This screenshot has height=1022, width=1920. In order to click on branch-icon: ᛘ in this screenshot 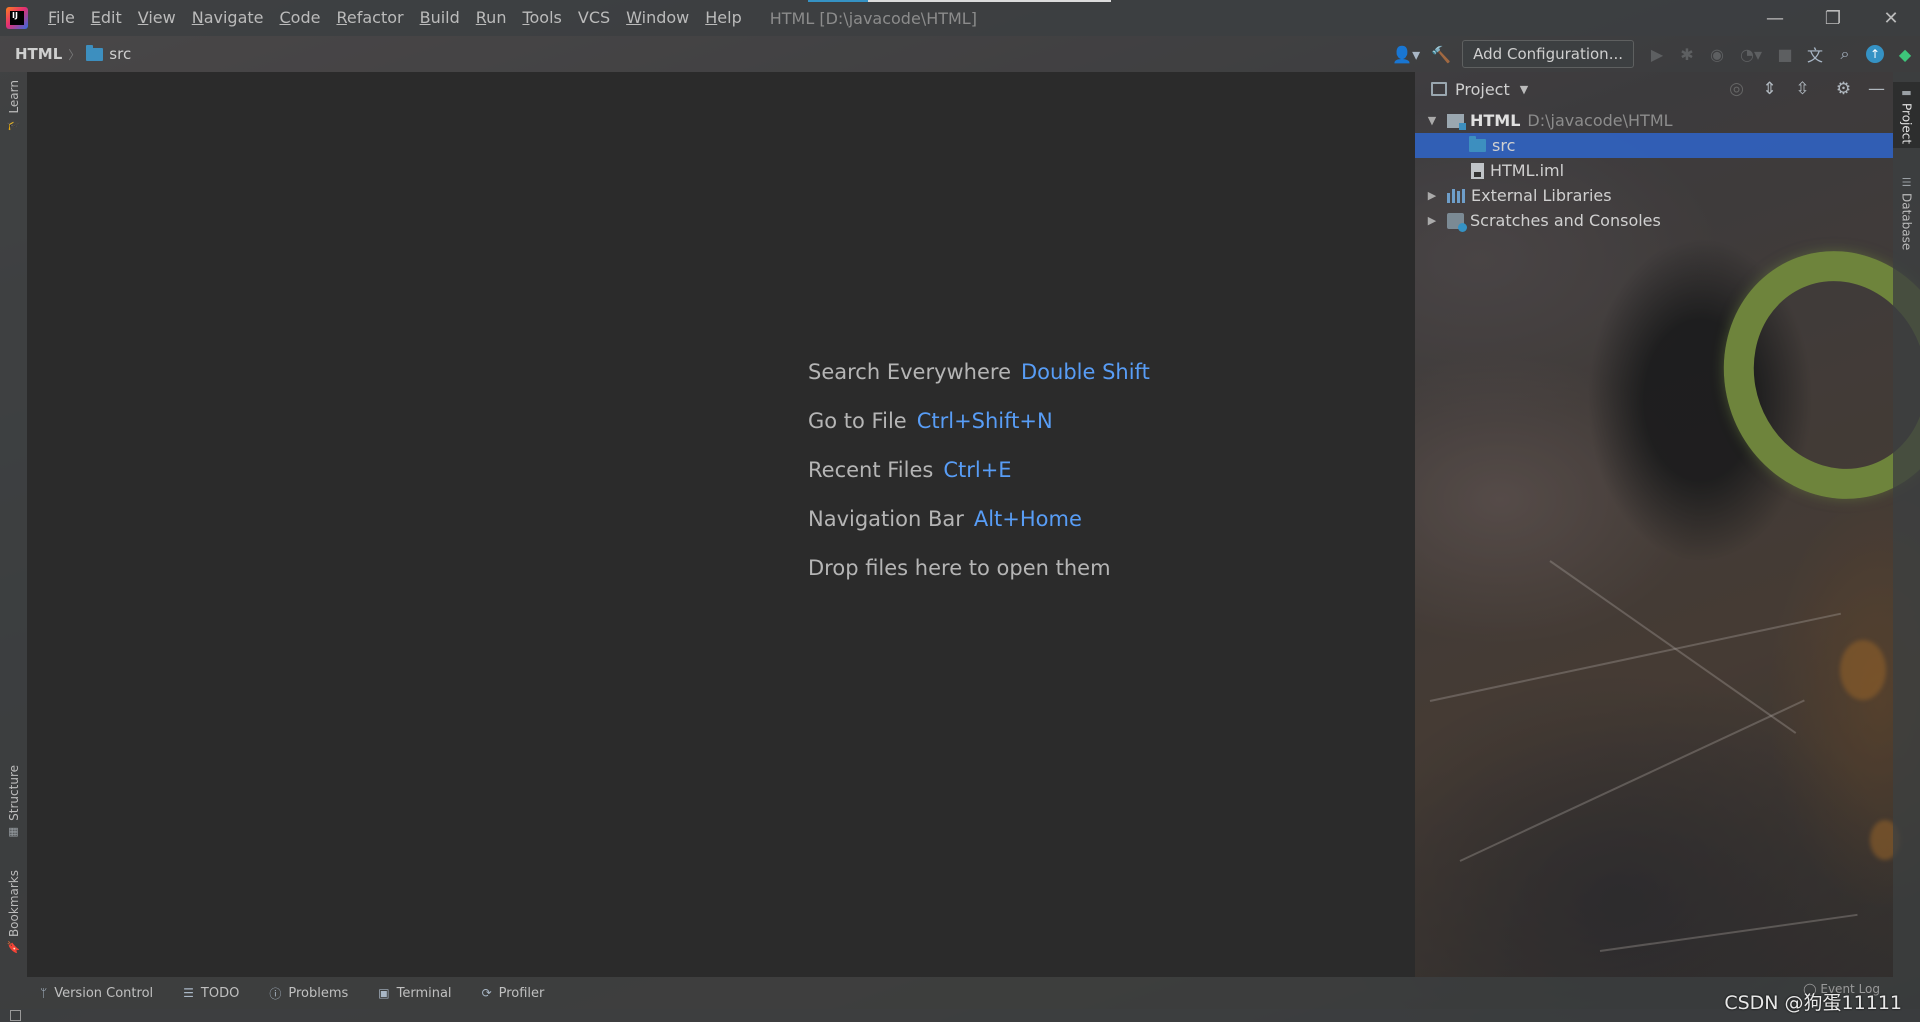, I will do `click(44, 993)`.